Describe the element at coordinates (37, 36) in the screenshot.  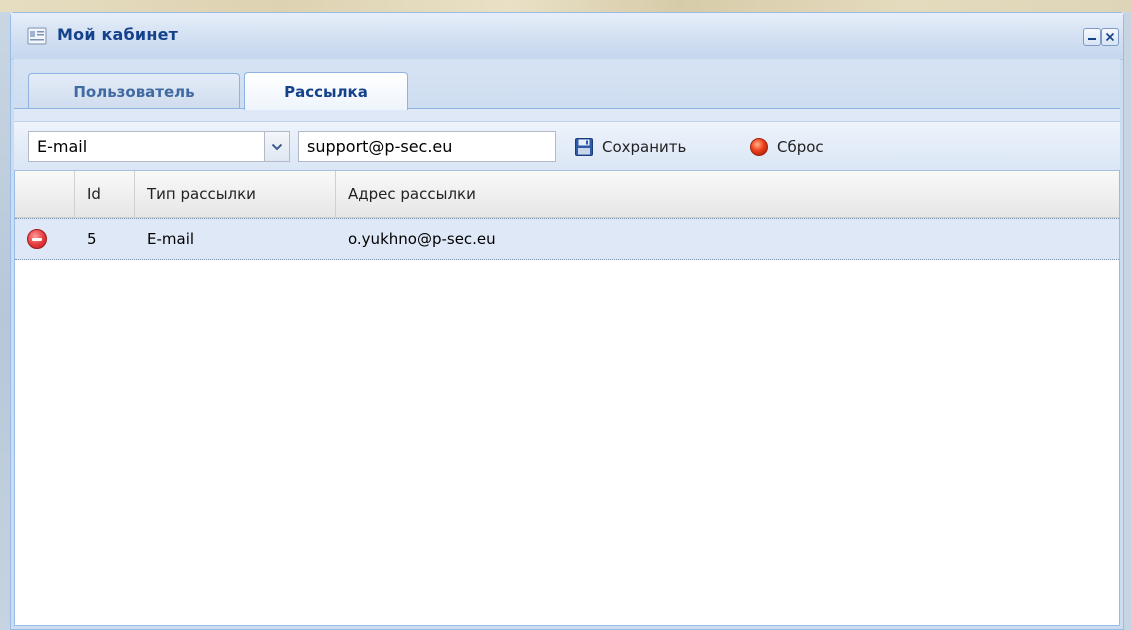
I see `card-icon` at that location.